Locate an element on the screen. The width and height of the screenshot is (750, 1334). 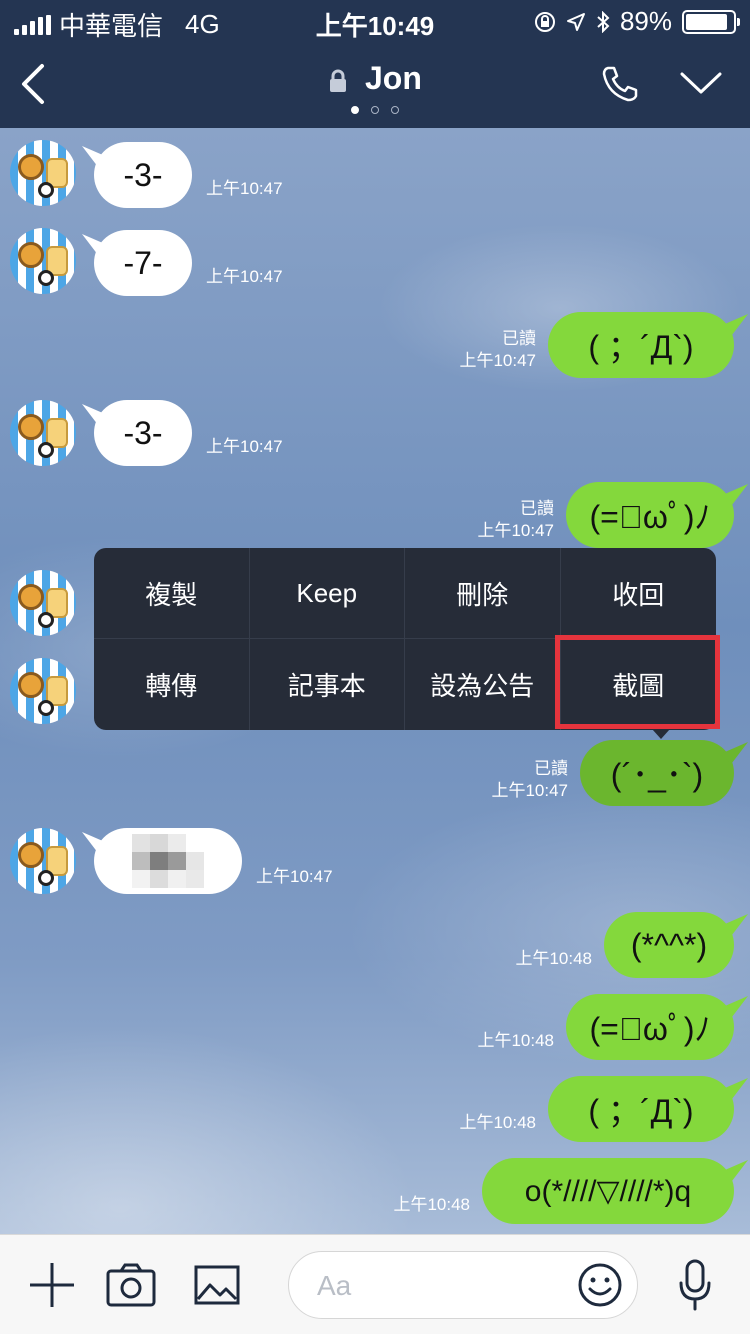
status-right: 89% is located at coordinates (637, 21).